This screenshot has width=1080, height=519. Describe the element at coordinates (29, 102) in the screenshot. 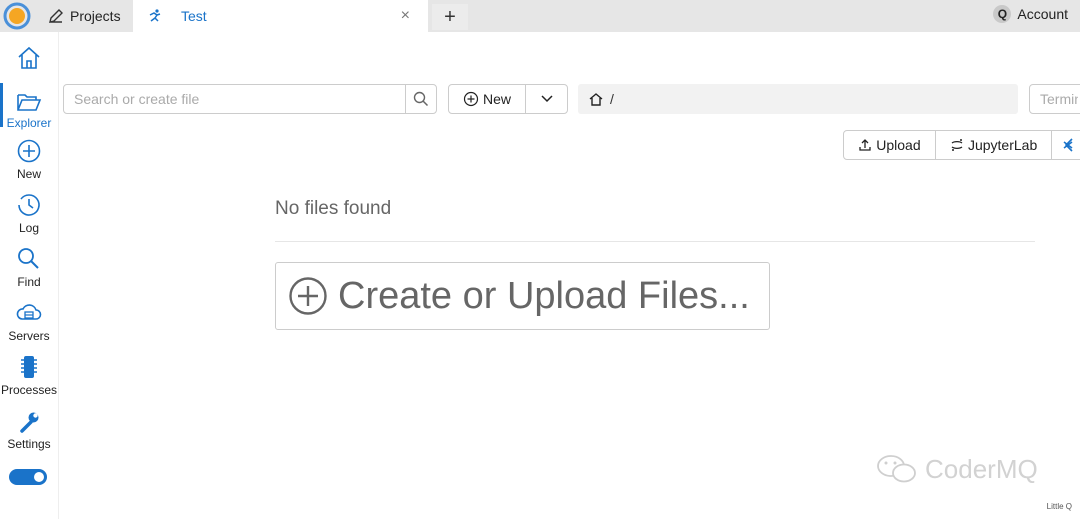

I see `folder-open-icon` at that location.